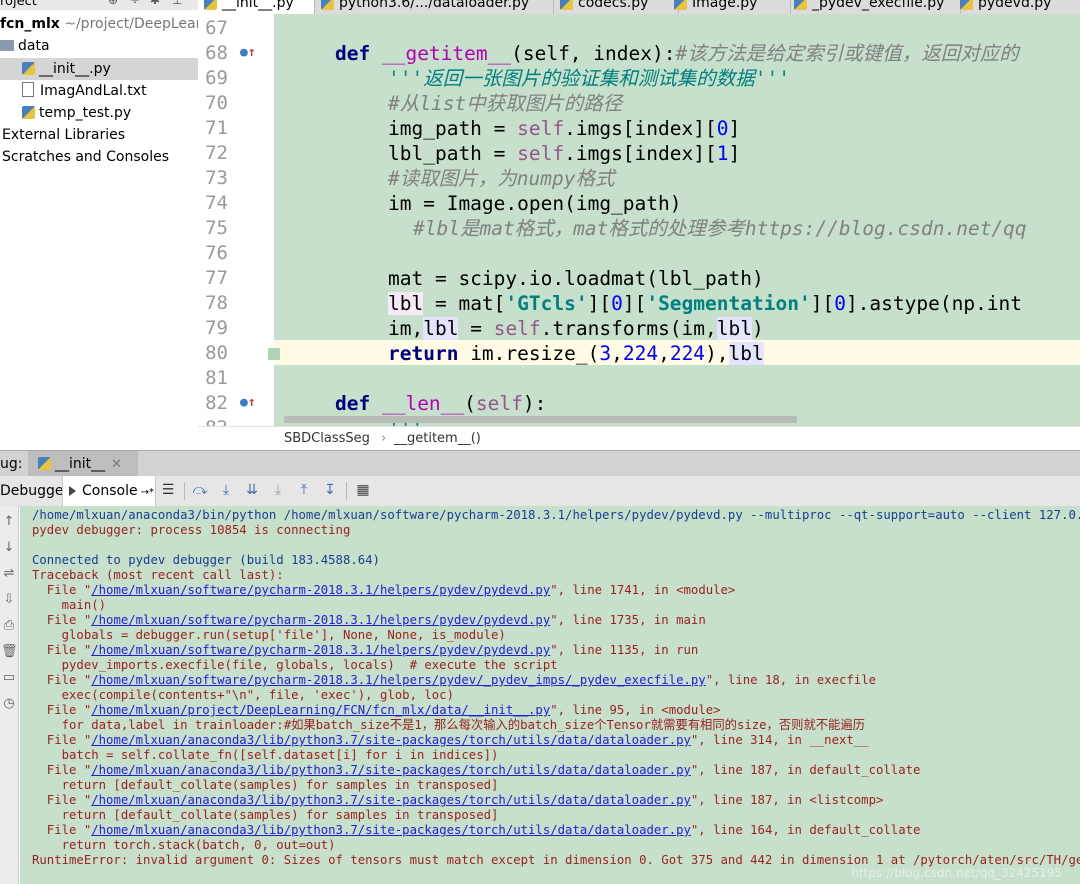 The image size is (1080, 884). I want to click on line-number: 69, so click(216, 78).